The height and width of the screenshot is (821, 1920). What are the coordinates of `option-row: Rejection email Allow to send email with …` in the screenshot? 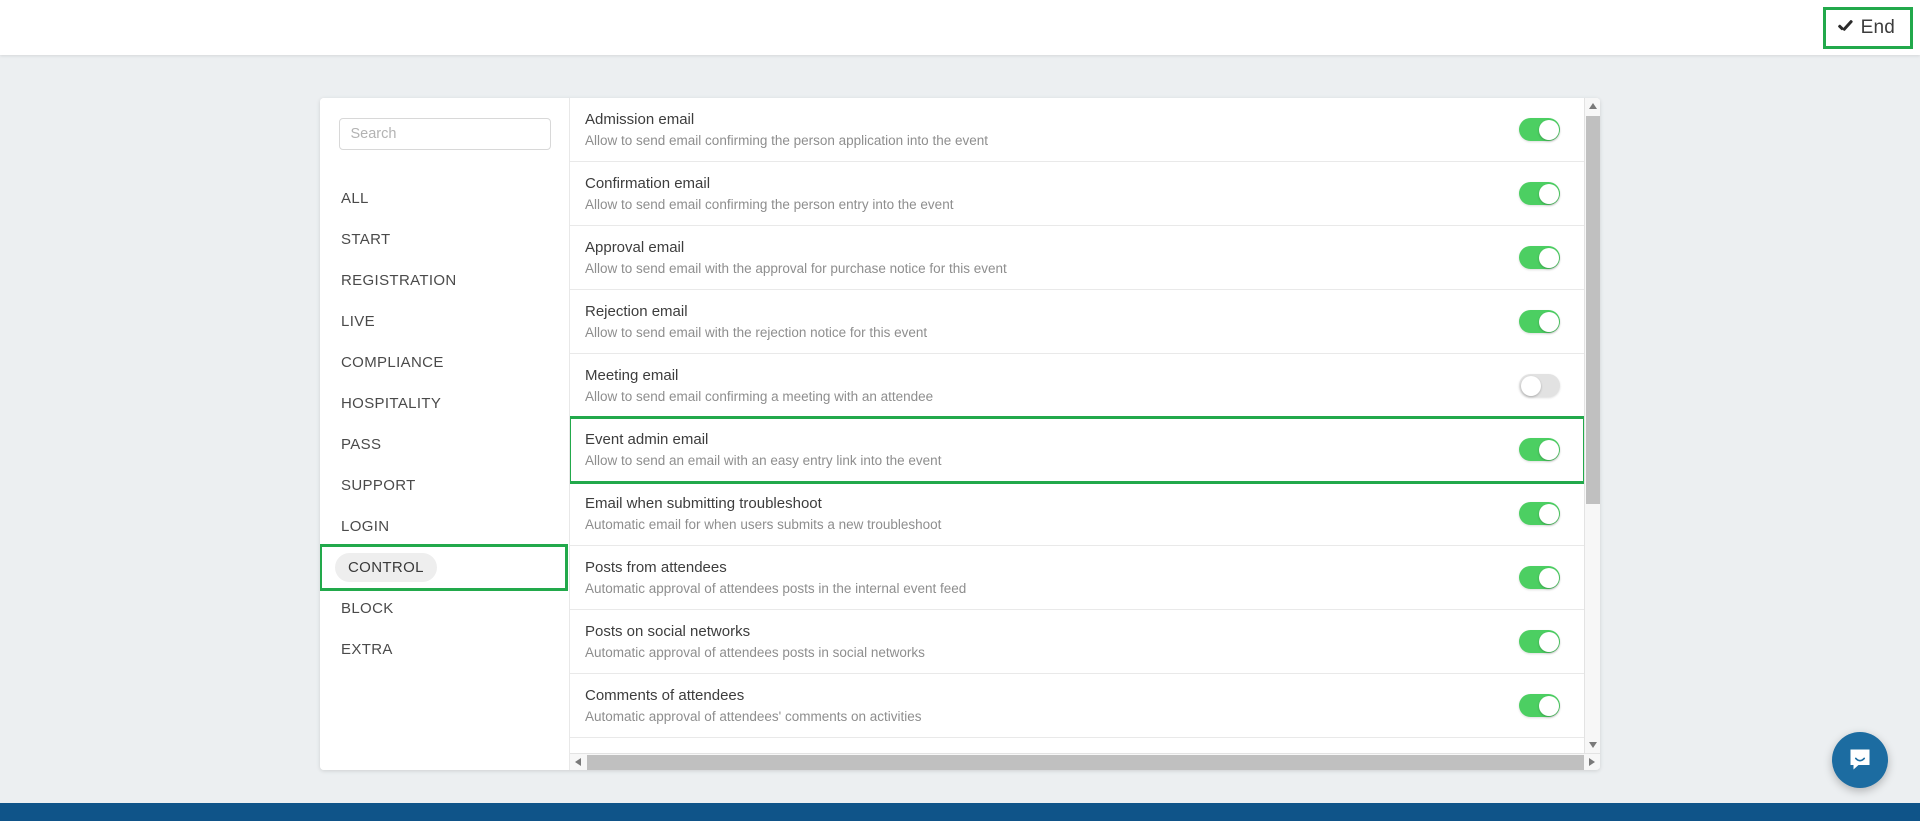 It's located at (1077, 322).